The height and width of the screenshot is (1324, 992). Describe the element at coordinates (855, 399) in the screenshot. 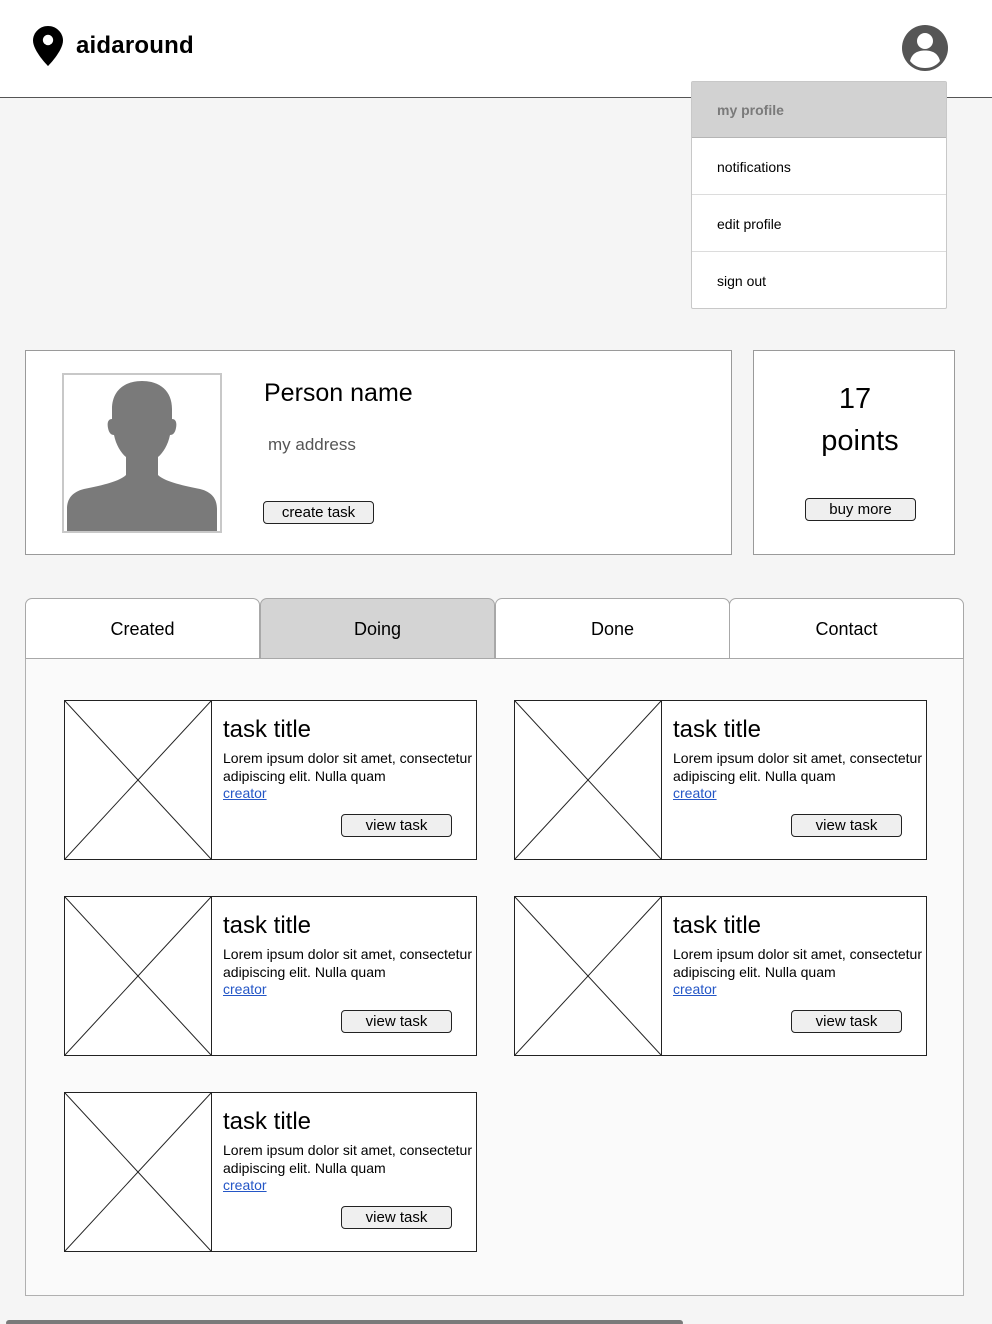

I see `points-value: 17` at that location.